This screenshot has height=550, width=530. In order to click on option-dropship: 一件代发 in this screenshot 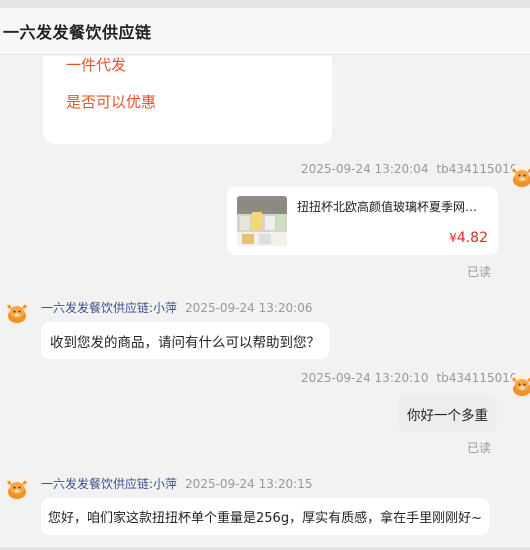, I will do `click(96, 65)`.